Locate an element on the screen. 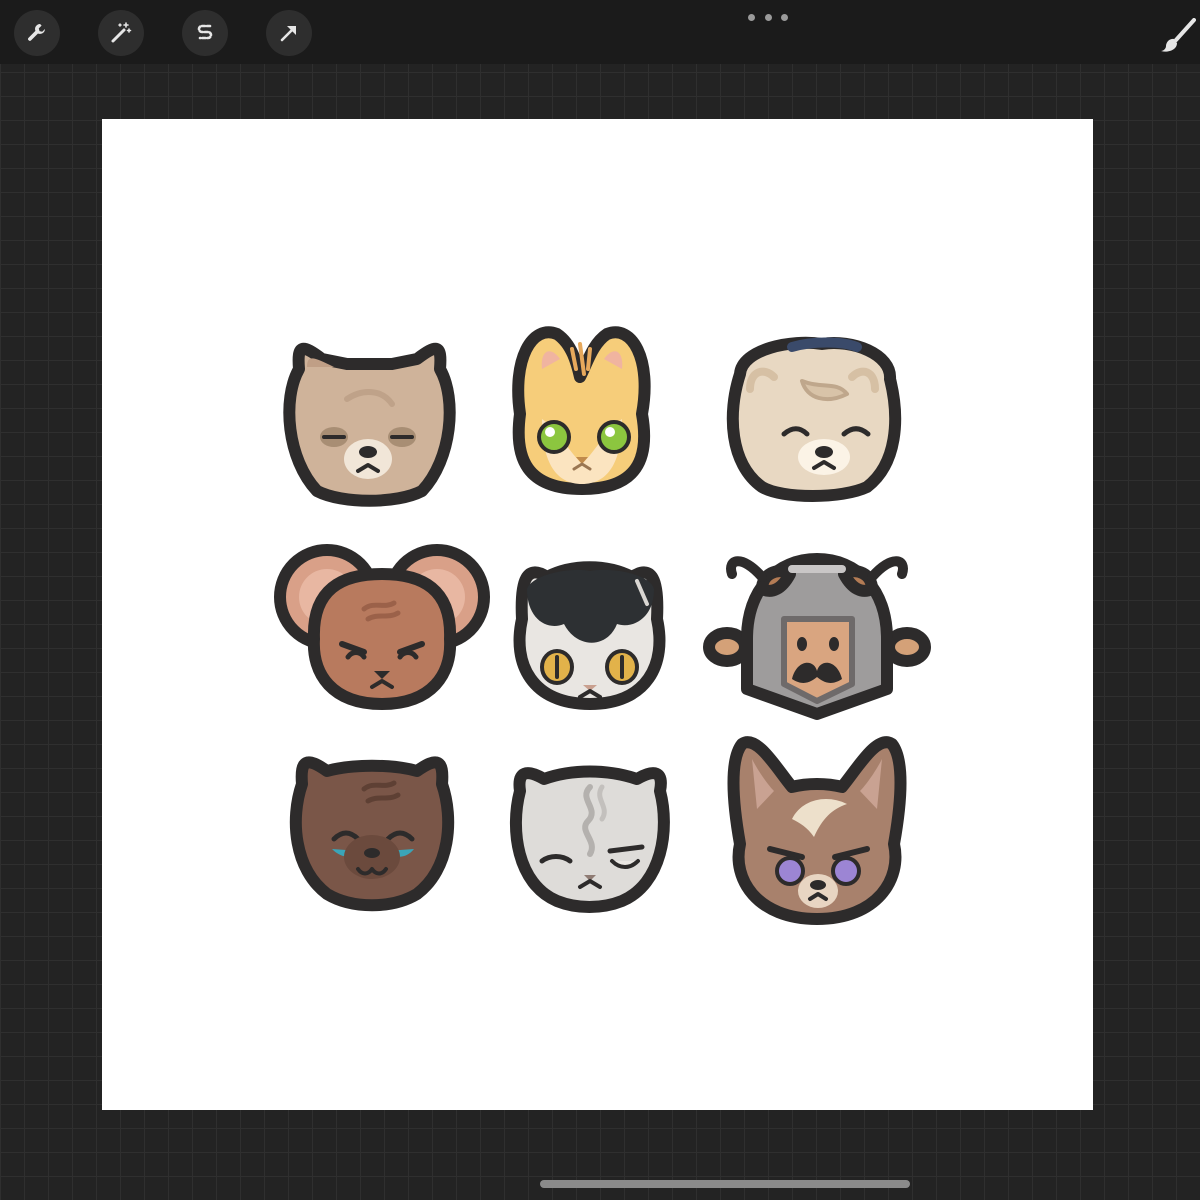 The width and height of the screenshot is (1200, 1200). grey-cat-face is located at coordinates (589, 839).